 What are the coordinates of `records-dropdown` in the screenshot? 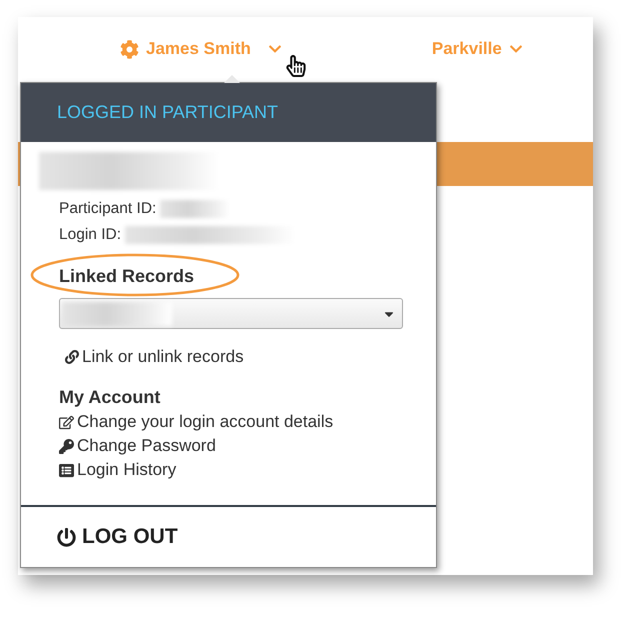 It's located at (231, 313).